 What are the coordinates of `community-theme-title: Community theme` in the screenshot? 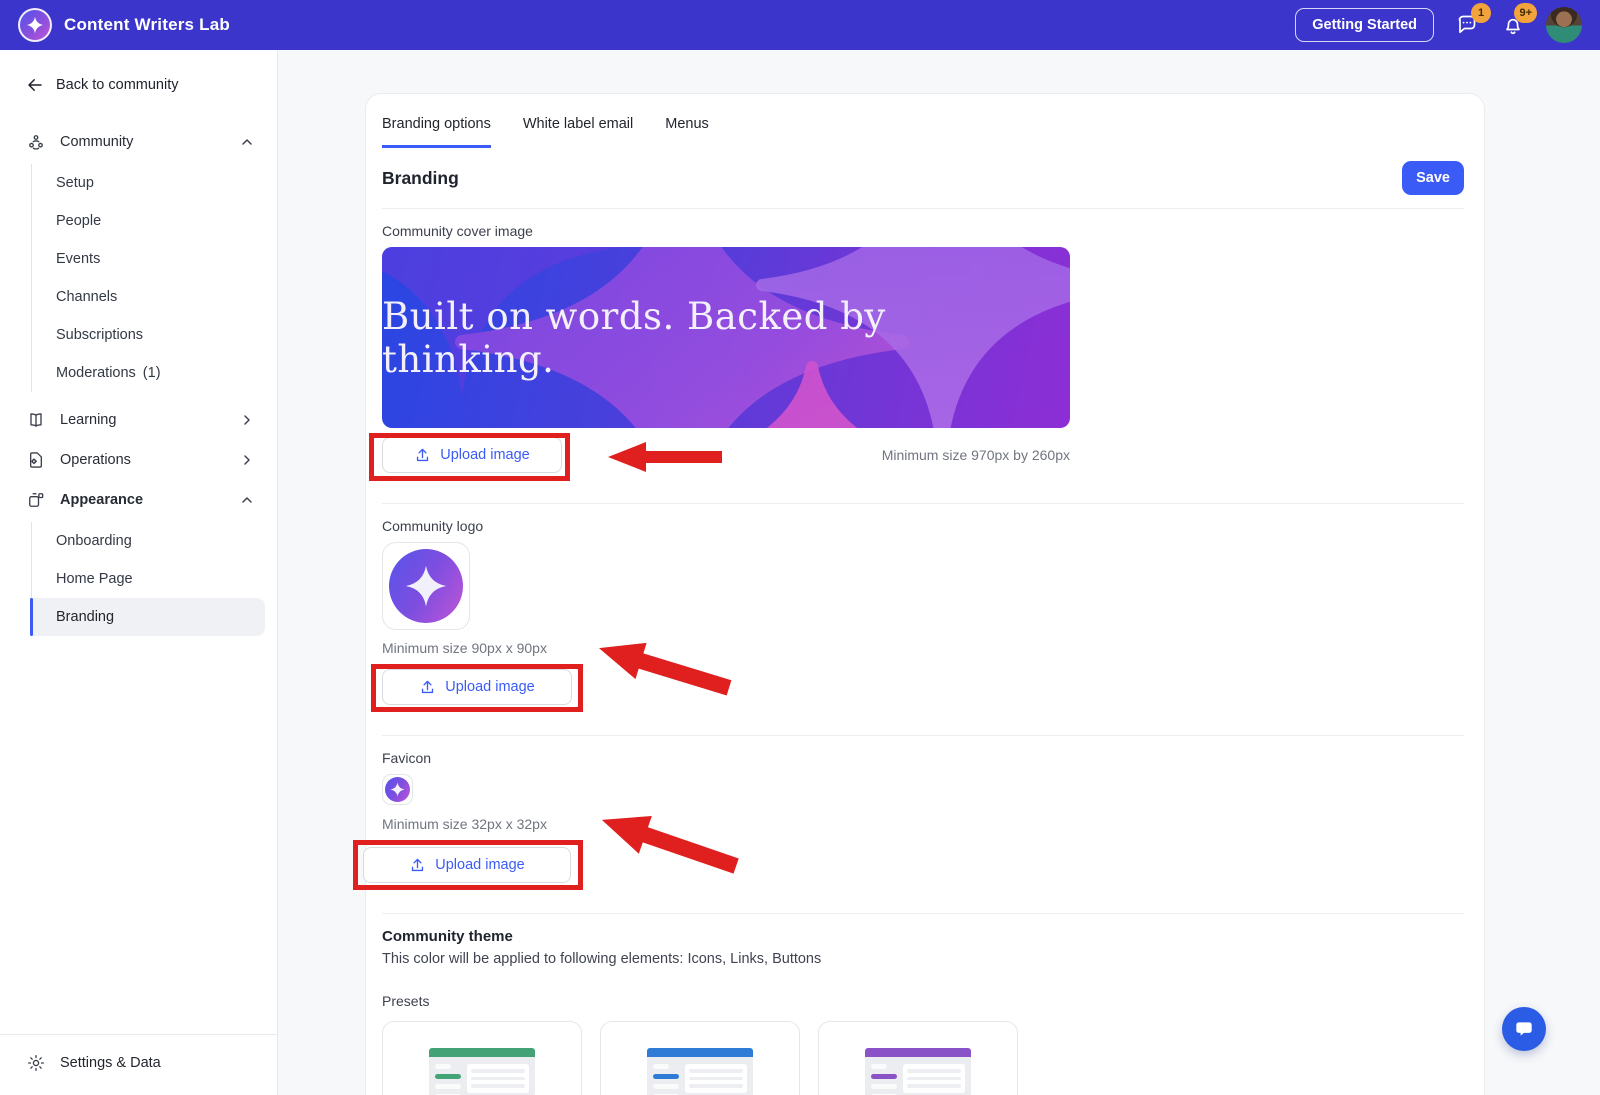 It's located at (447, 936).